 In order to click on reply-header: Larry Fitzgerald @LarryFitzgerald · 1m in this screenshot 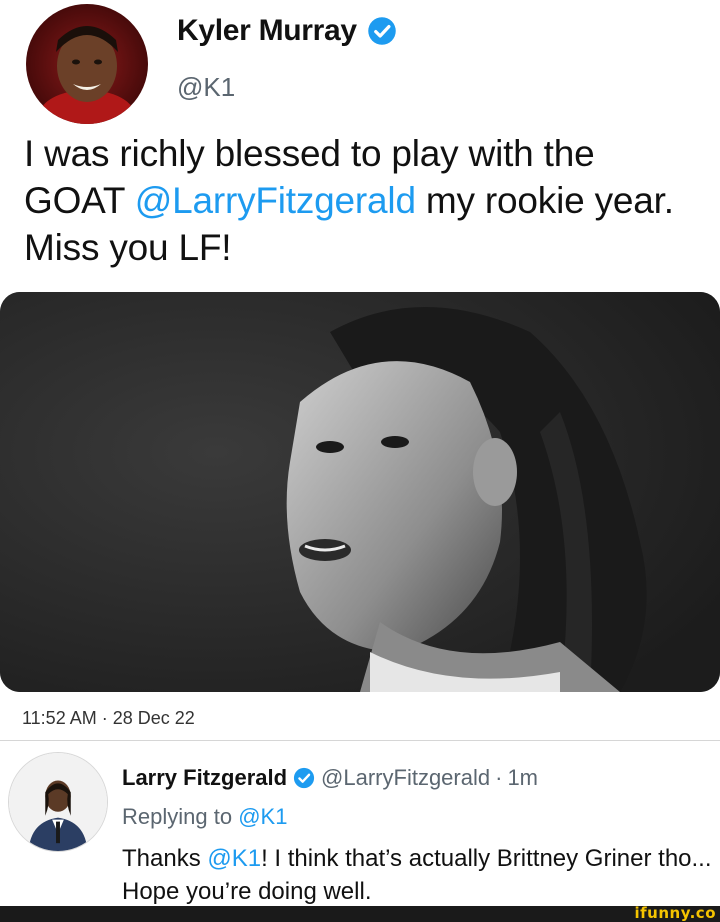, I will do `click(330, 778)`.